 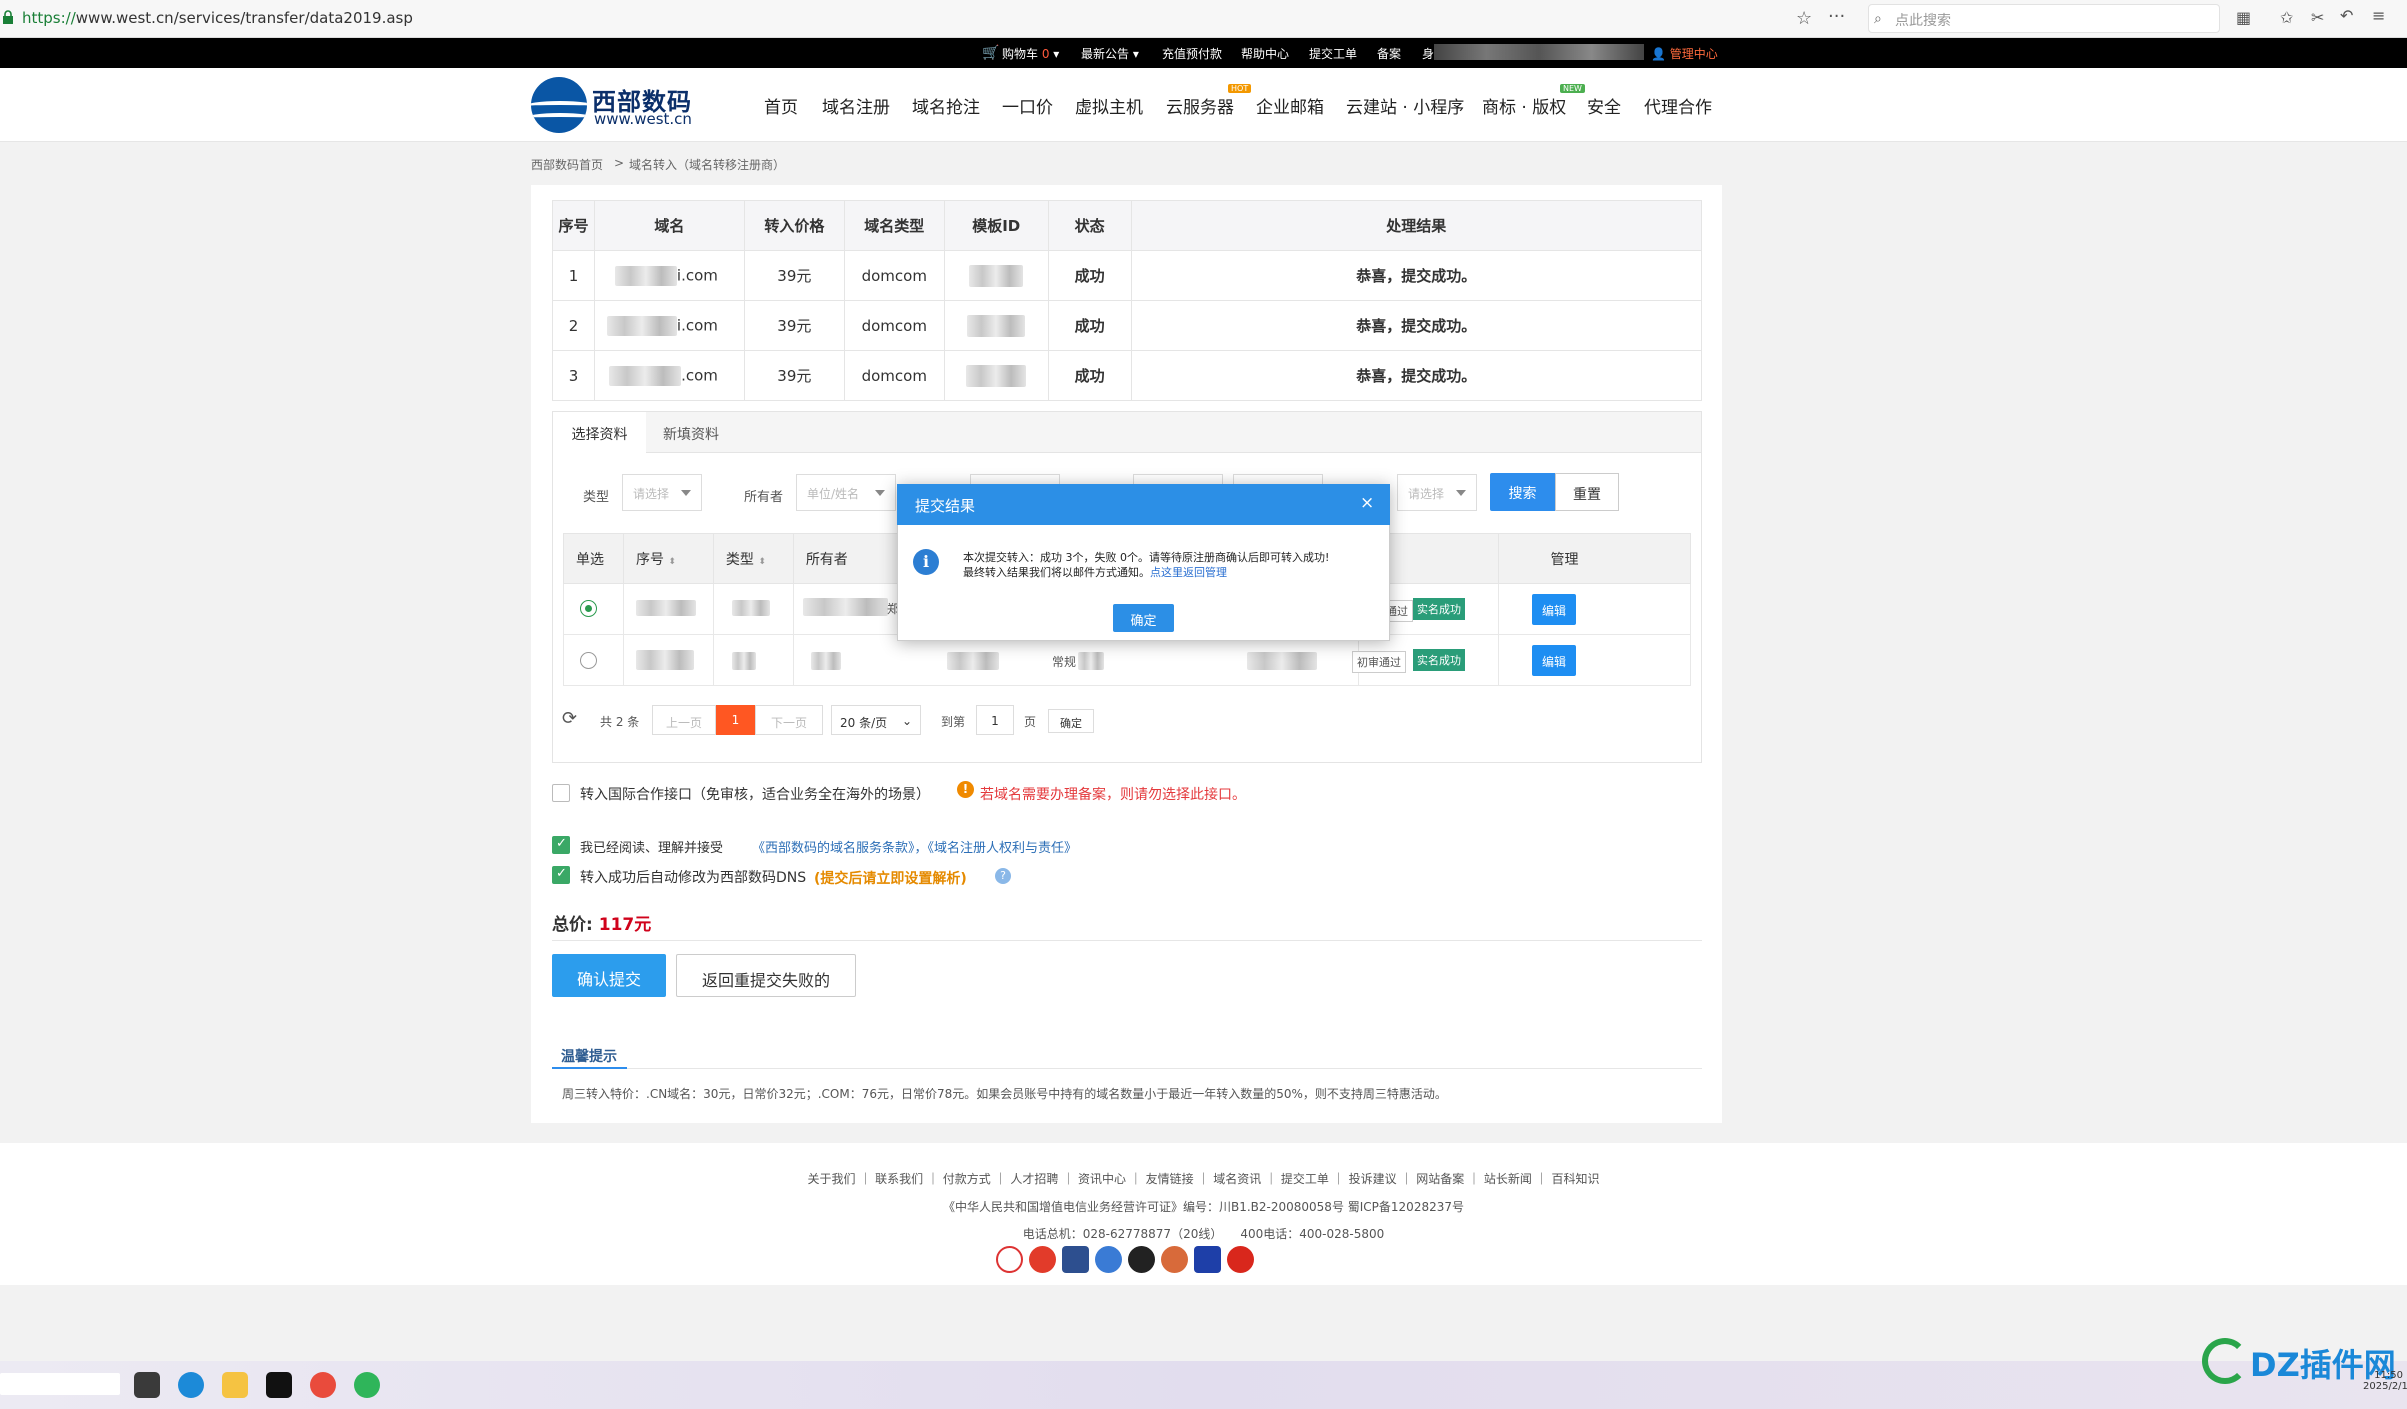 I want to click on cart-link: 购物车 0 ▾, so click(x=1030, y=53).